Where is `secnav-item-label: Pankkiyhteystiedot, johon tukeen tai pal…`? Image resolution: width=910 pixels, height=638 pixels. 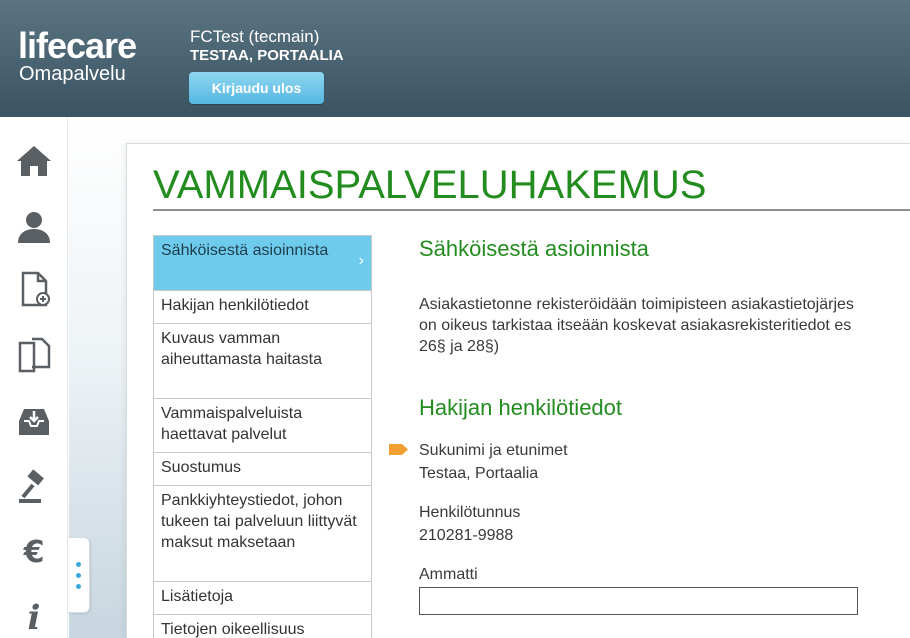
secnav-item-label: Pankkiyhteystiedot, johon tukeen tai pal… is located at coordinates (259, 521).